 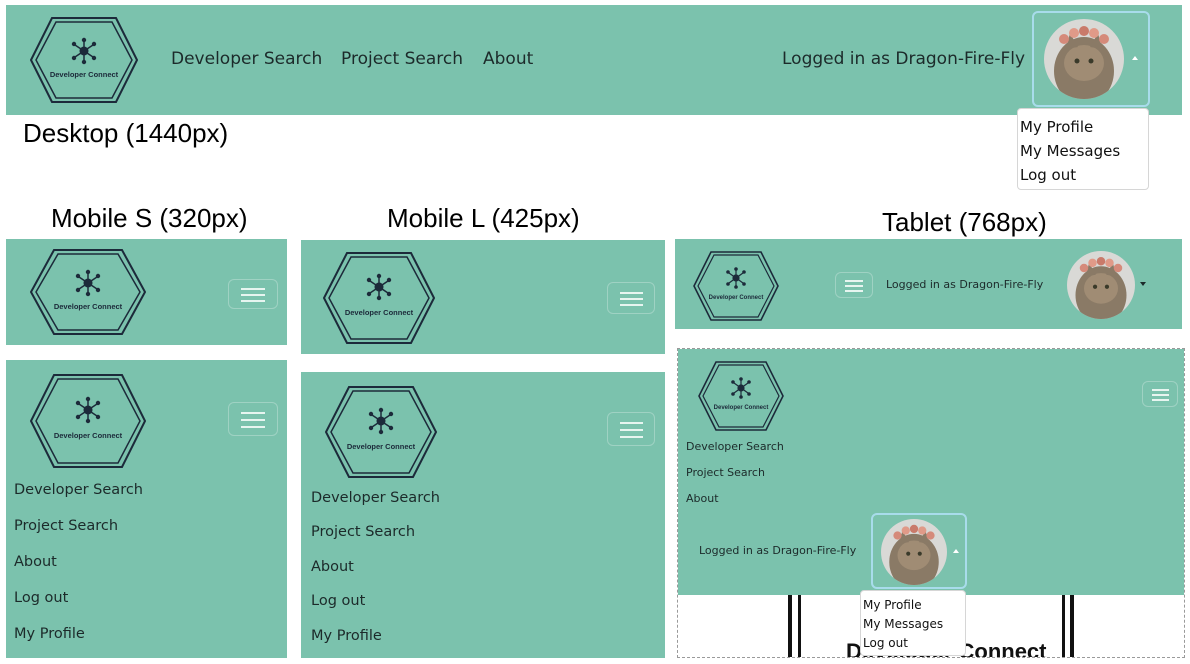 I want to click on dropdown-menu-desktop: My Profile My Messages Log out, so click(x=1083, y=149).